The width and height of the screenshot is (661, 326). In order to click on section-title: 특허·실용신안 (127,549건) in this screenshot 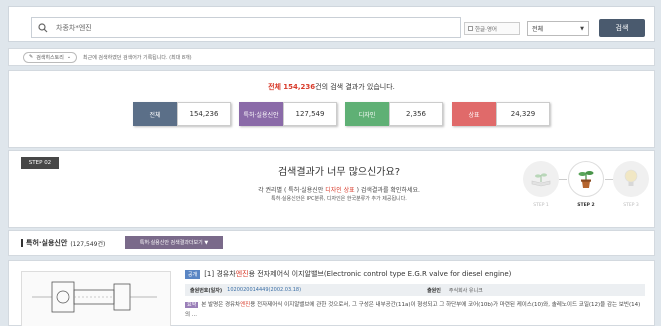, I will do `click(63, 243)`.